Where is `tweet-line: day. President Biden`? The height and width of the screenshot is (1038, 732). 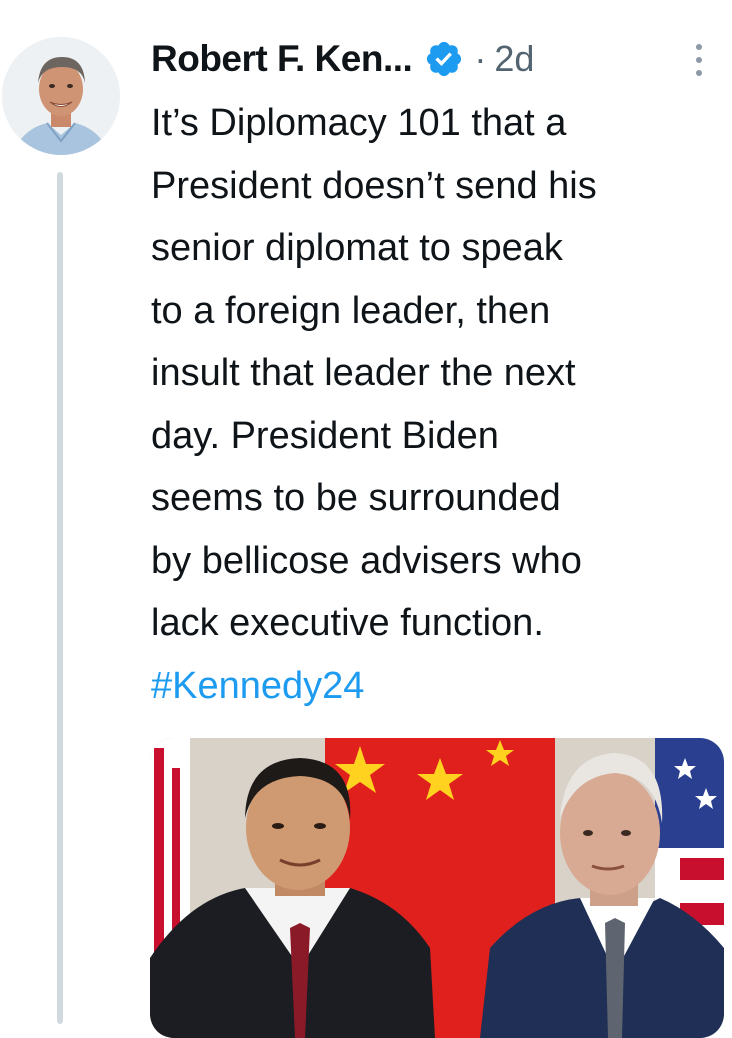
tweet-line: day. President Biden is located at coordinates (325, 435).